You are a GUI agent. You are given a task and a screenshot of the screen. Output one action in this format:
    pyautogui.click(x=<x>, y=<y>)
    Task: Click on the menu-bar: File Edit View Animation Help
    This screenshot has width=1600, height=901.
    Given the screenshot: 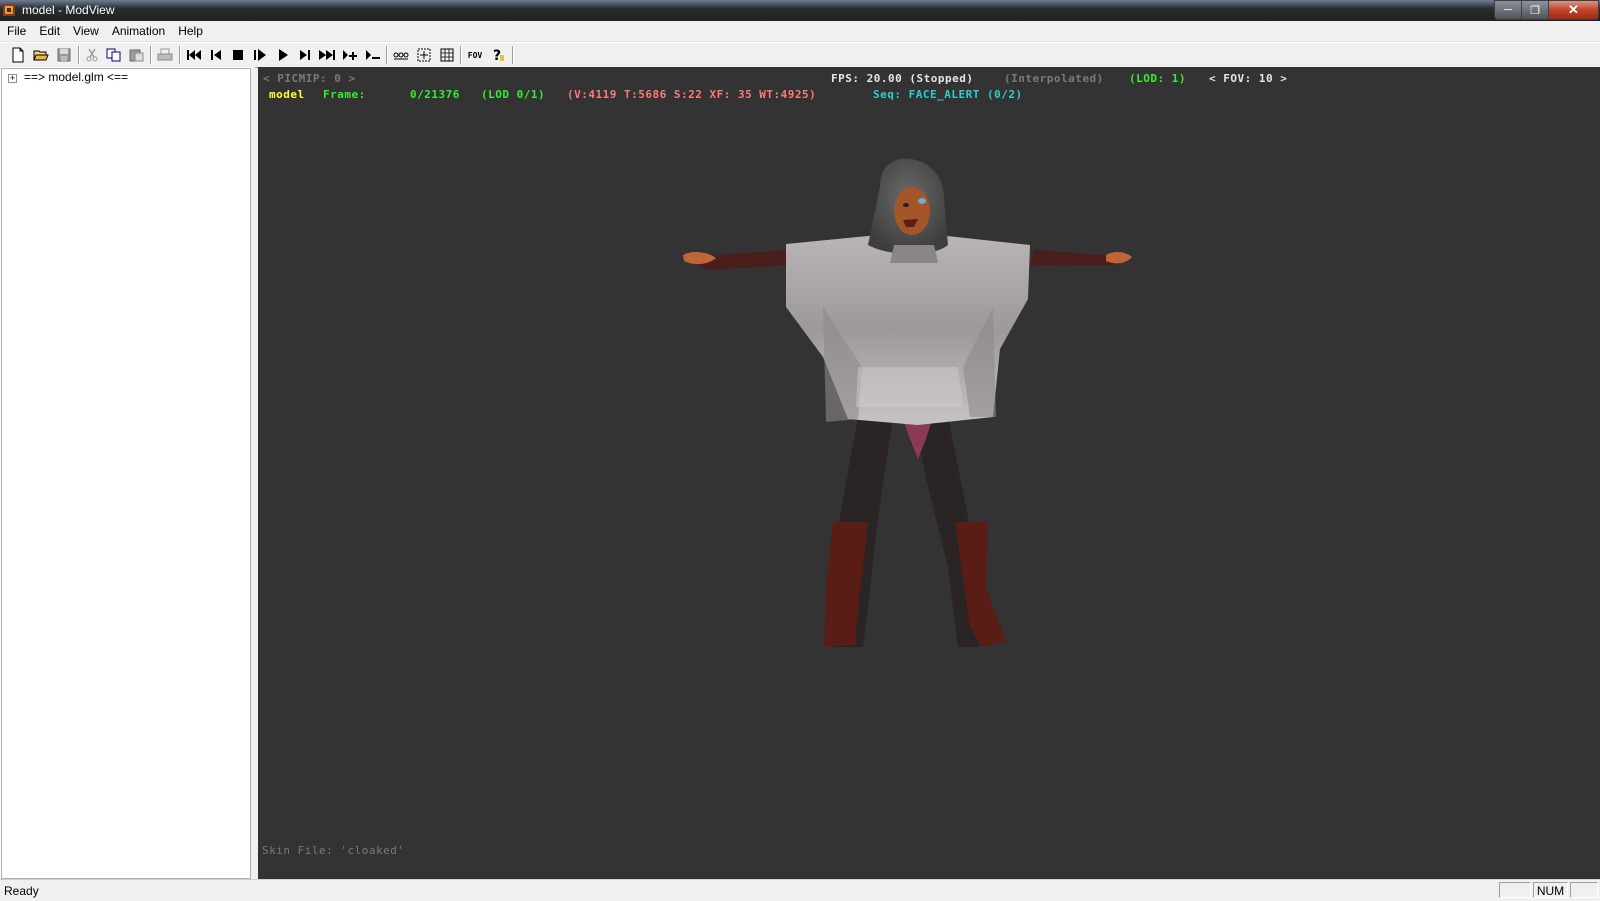 What is the action you would take?
    pyautogui.click(x=800, y=31)
    